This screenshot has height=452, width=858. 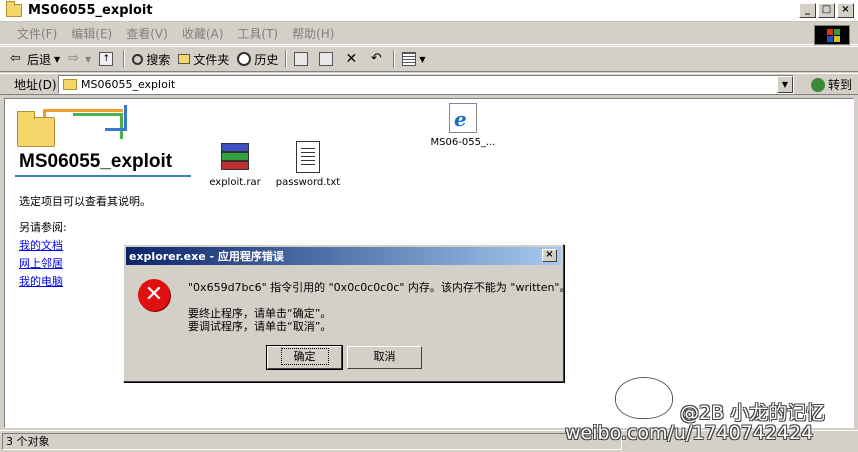 I want to click on menu-favorites: 收藏(A), so click(x=203, y=33).